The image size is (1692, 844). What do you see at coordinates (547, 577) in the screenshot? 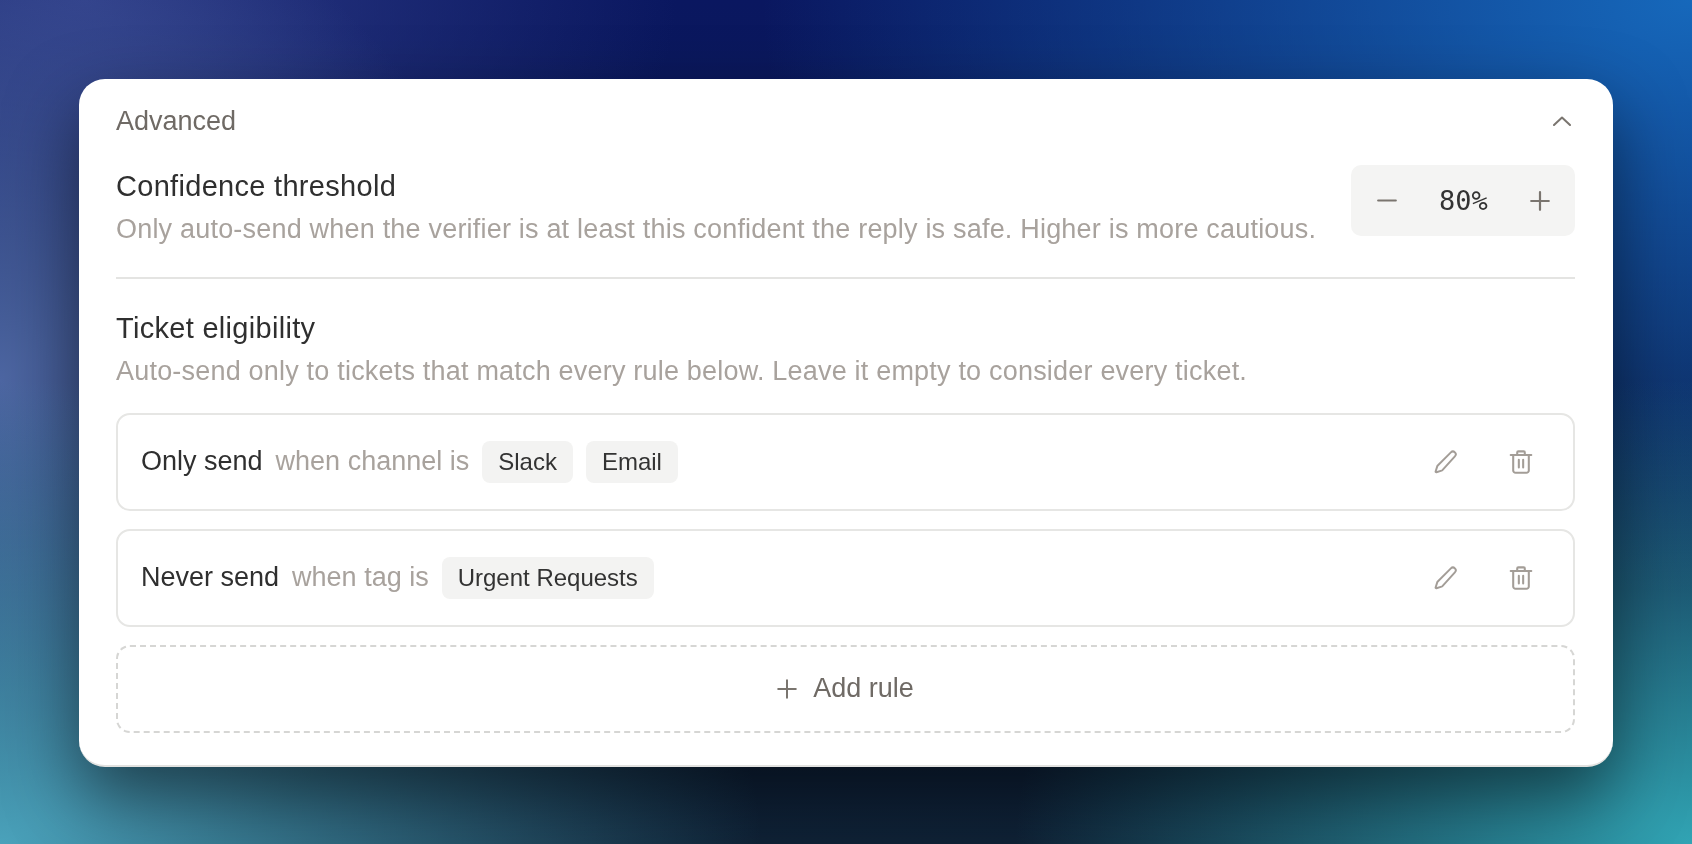
I see `value-tag: Urgent Requests` at bounding box center [547, 577].